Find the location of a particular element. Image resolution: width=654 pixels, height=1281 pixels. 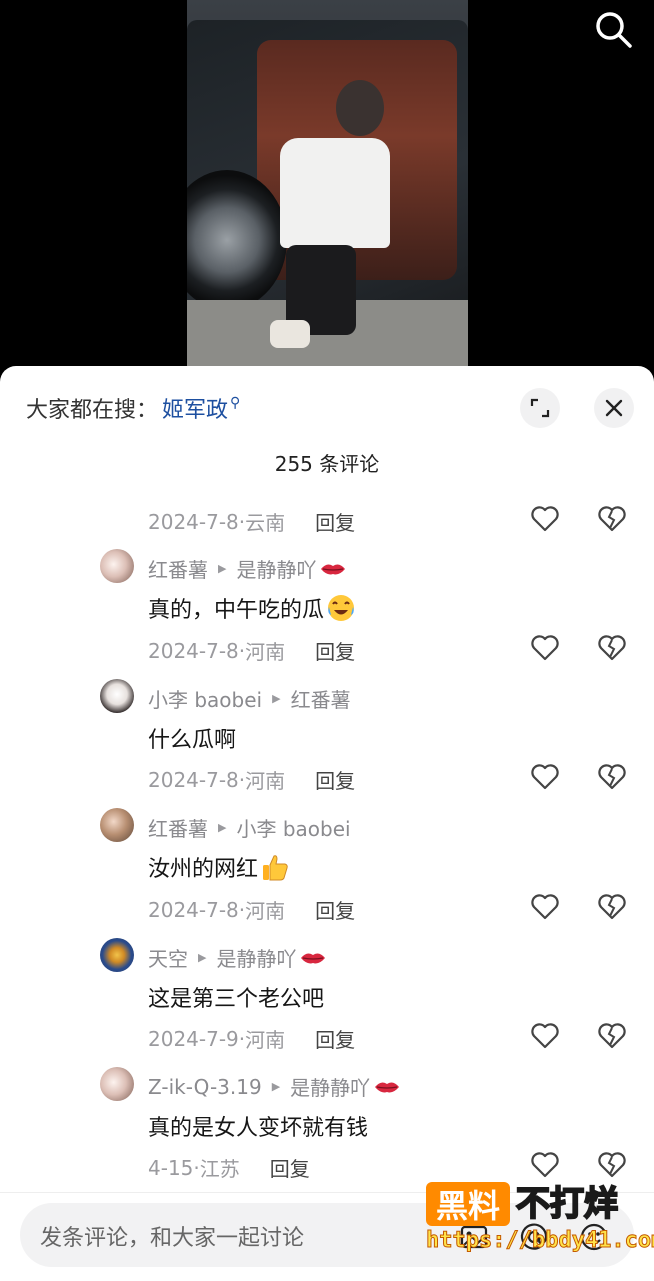

comment-names: 天空 ▶ 是静静吖 is located at coordinates (237, 957).